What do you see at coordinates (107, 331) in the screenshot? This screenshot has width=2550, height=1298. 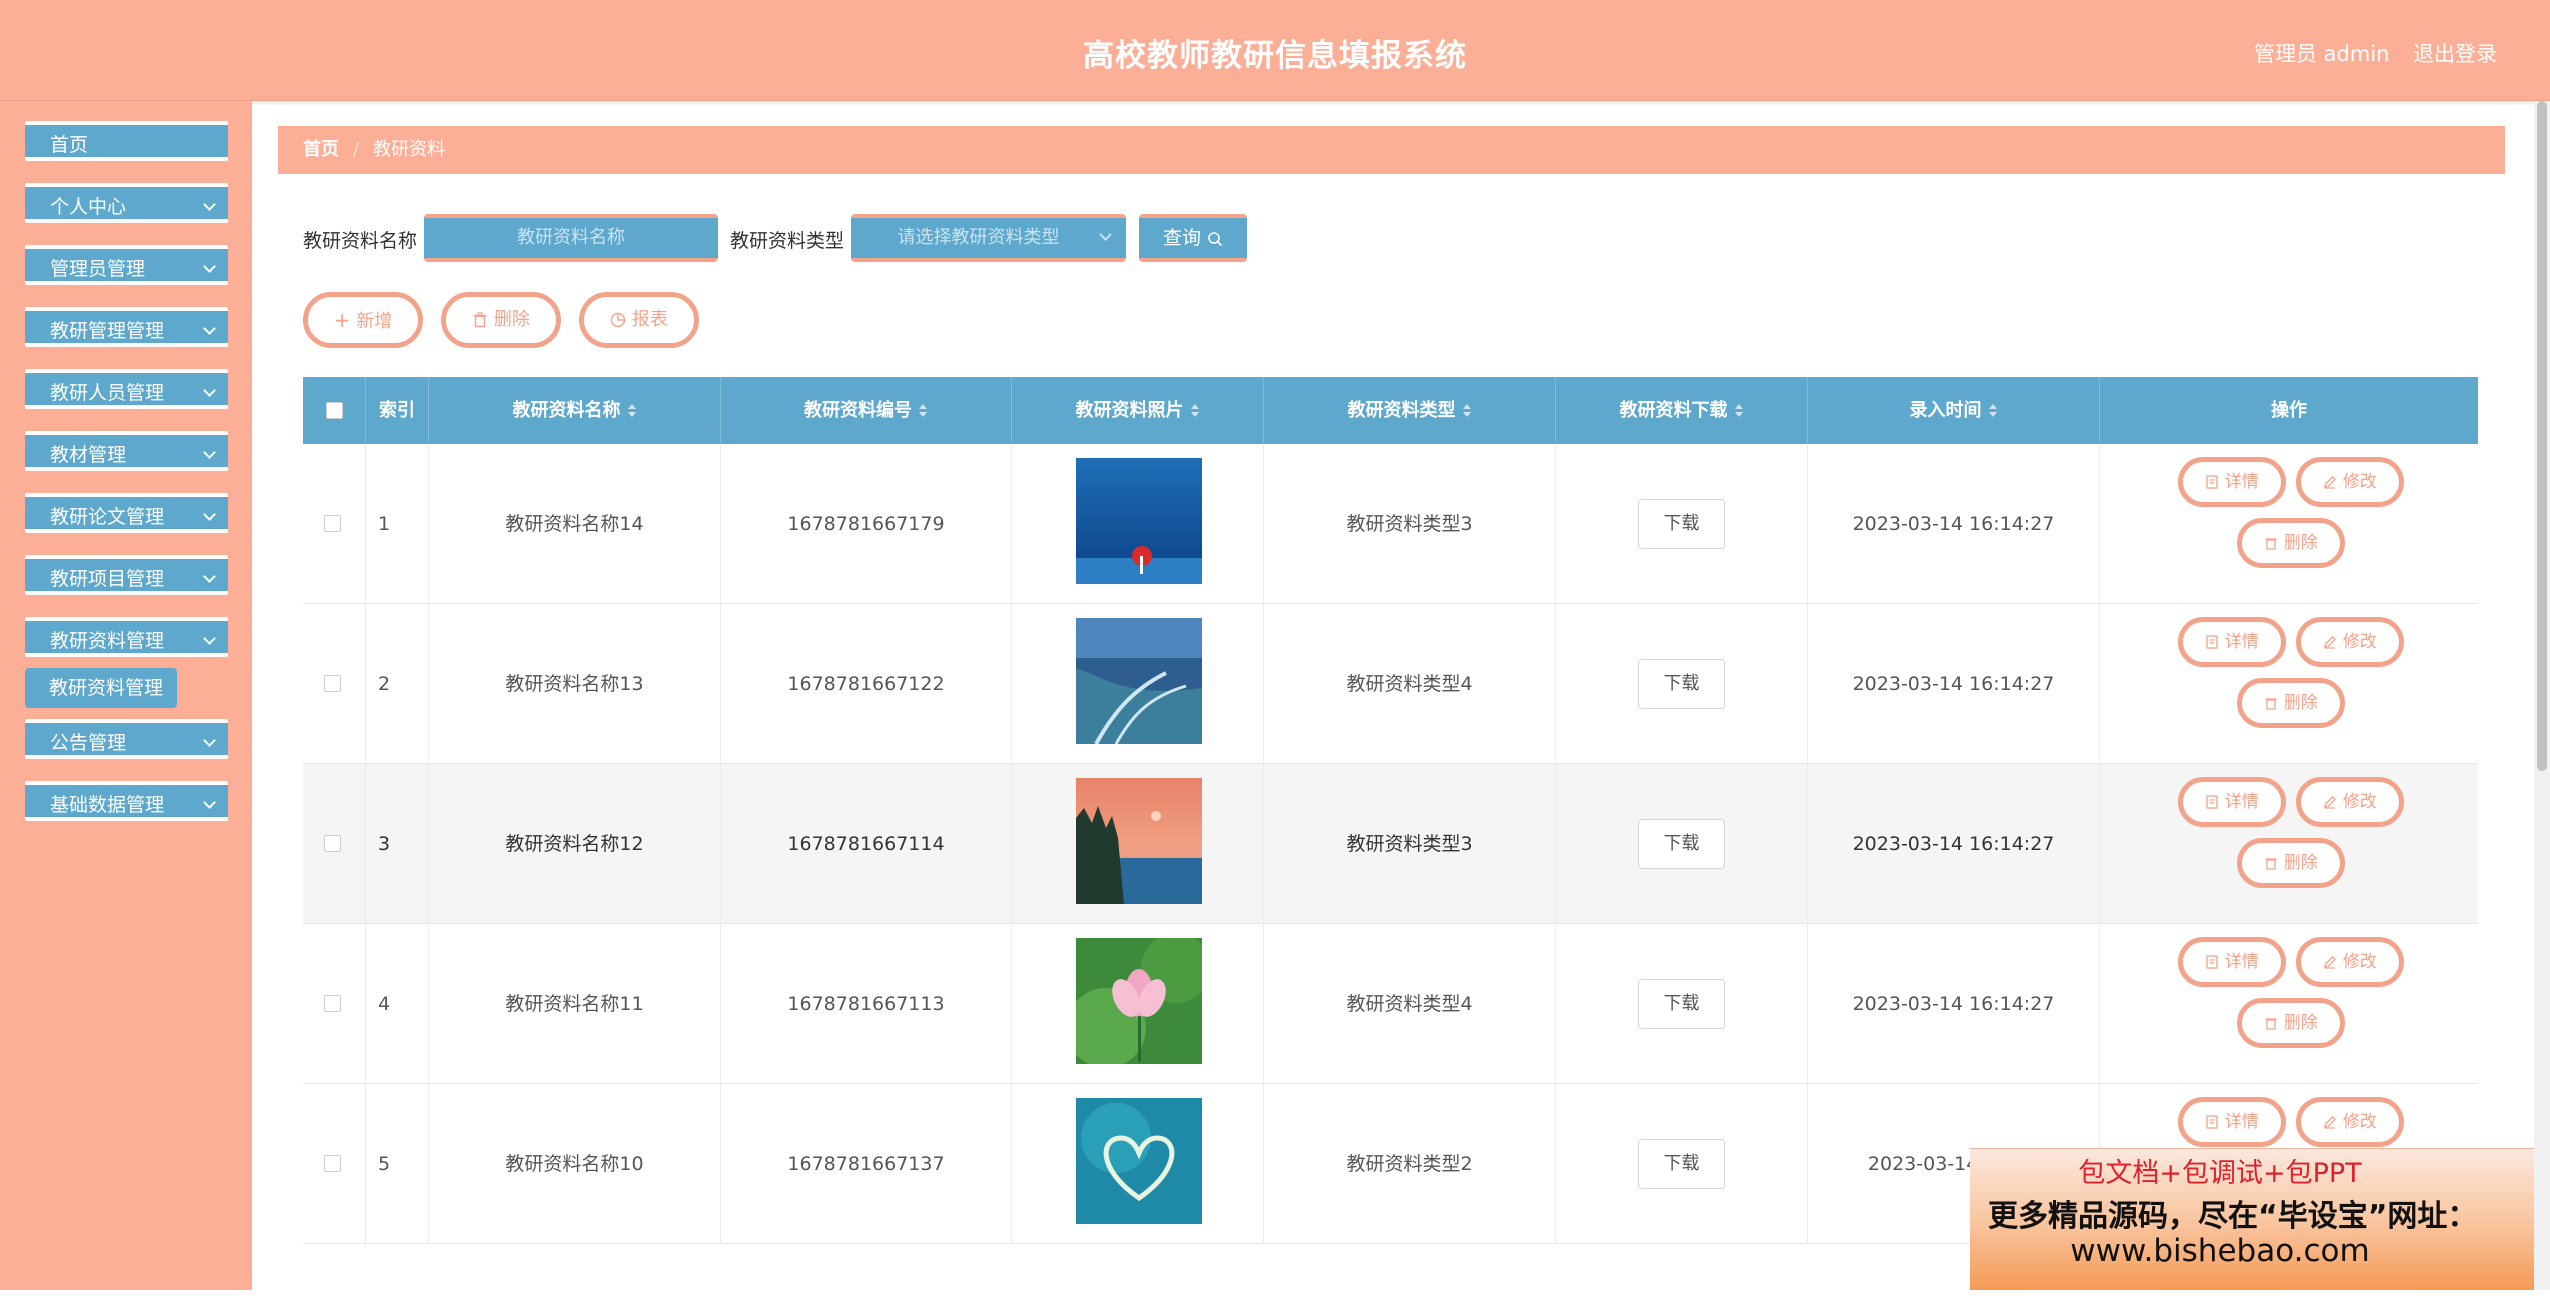 I see `sidebar-item-label: 教研管理管理` at bounding box center [107, 331].